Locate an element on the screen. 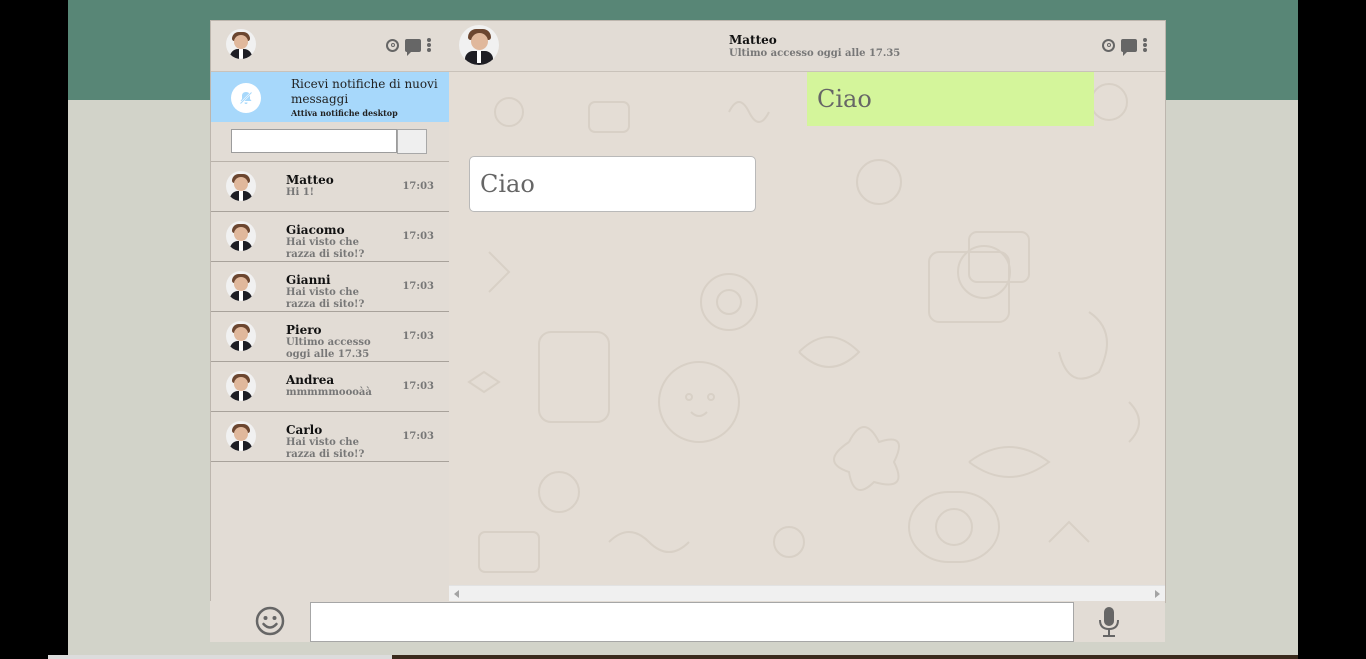  smiley-icon is located at coordinates (270, 621).